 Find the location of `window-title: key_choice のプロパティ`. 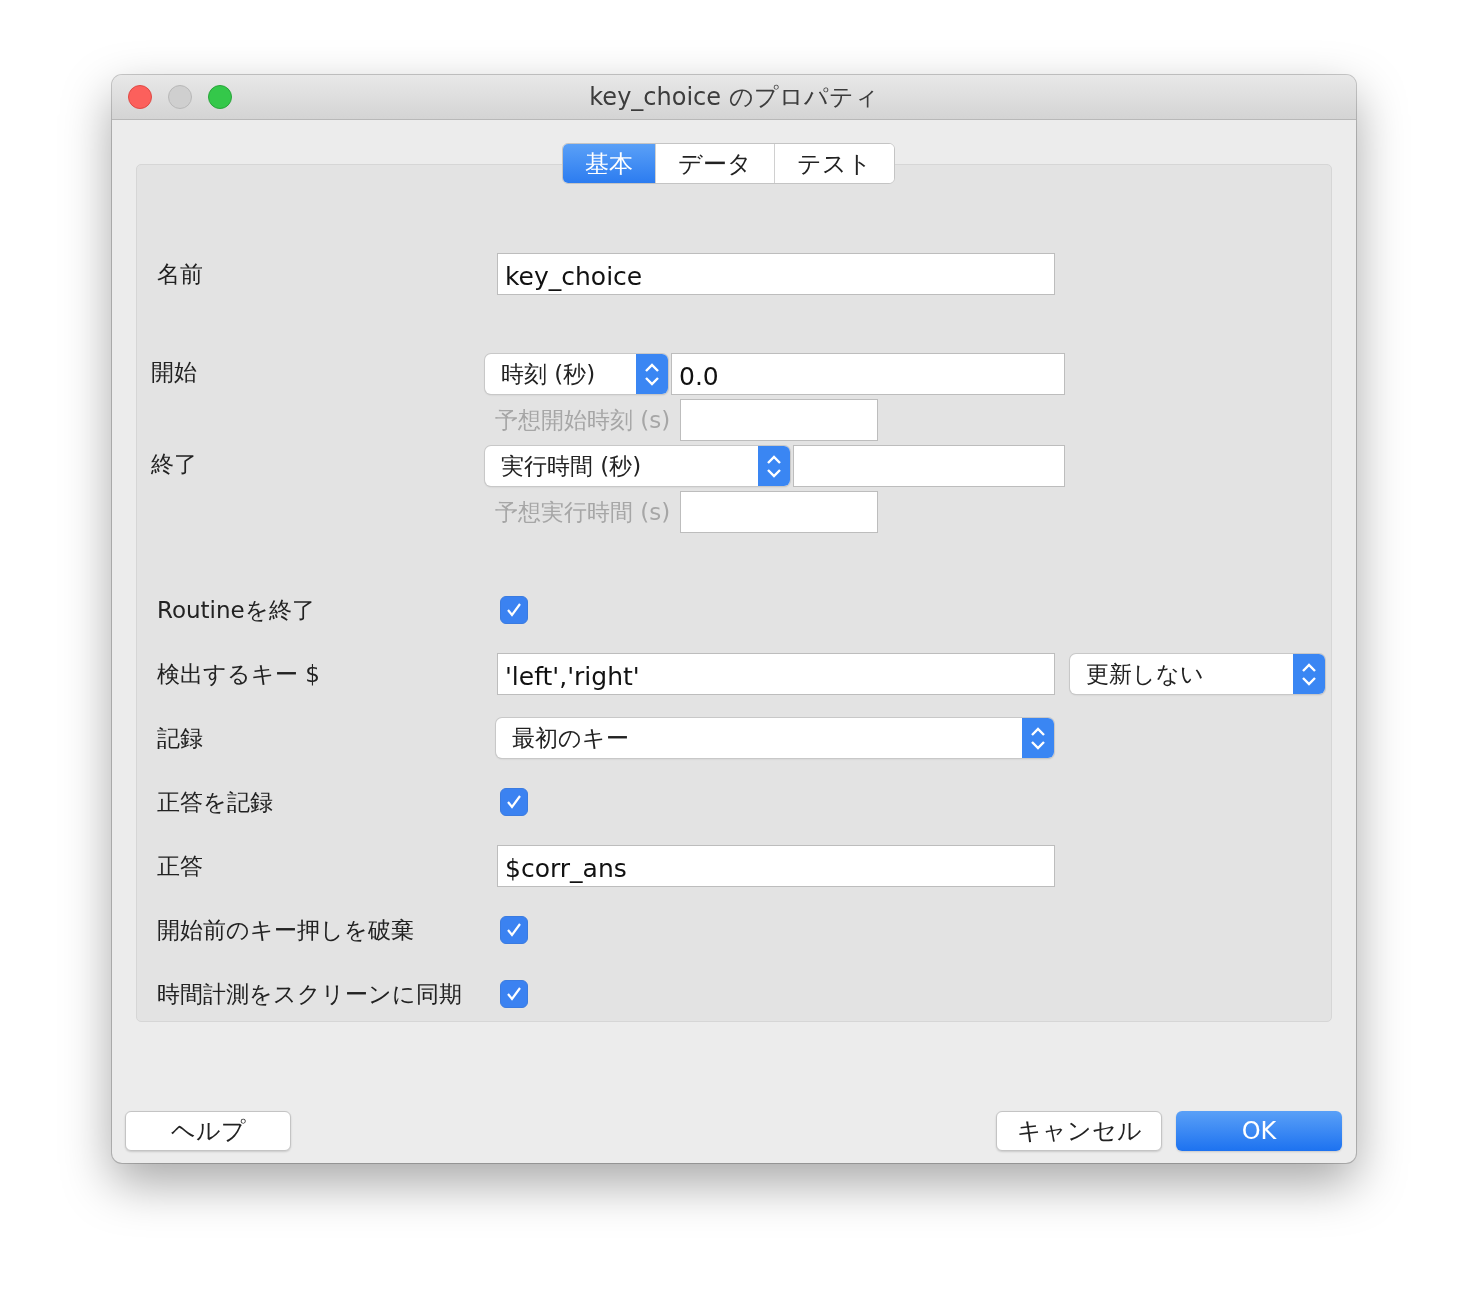

window-title: key_choice のプロパティ is located at coordinates (734, 97).